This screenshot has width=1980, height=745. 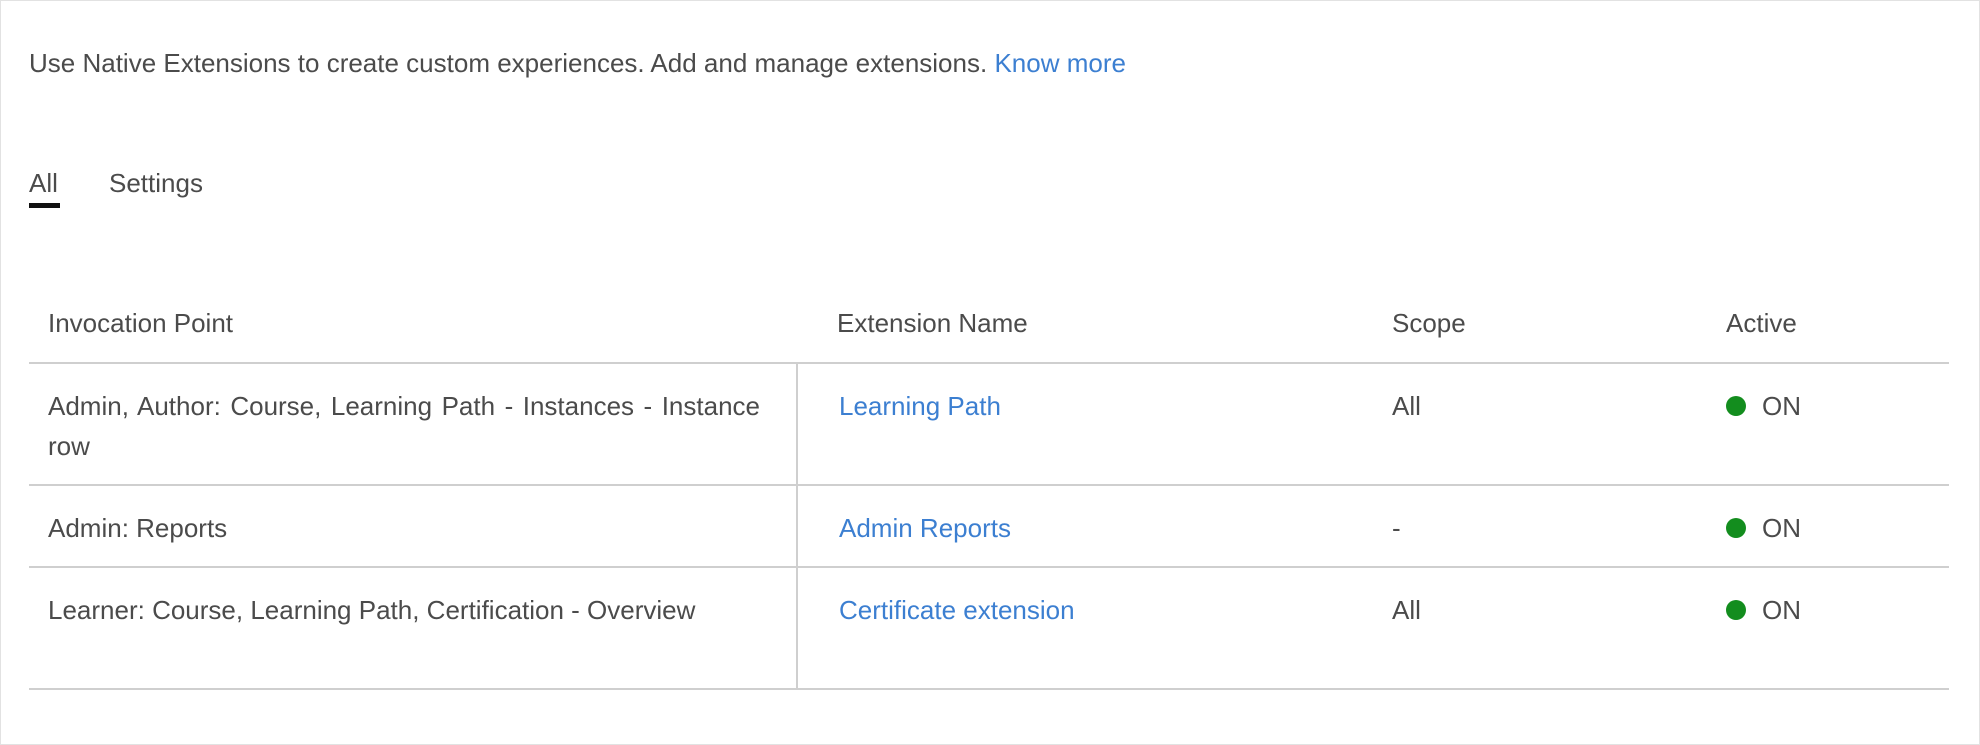 I want to click on column-header-invocation-point: Invocation Point, so click(x=140, y=323).